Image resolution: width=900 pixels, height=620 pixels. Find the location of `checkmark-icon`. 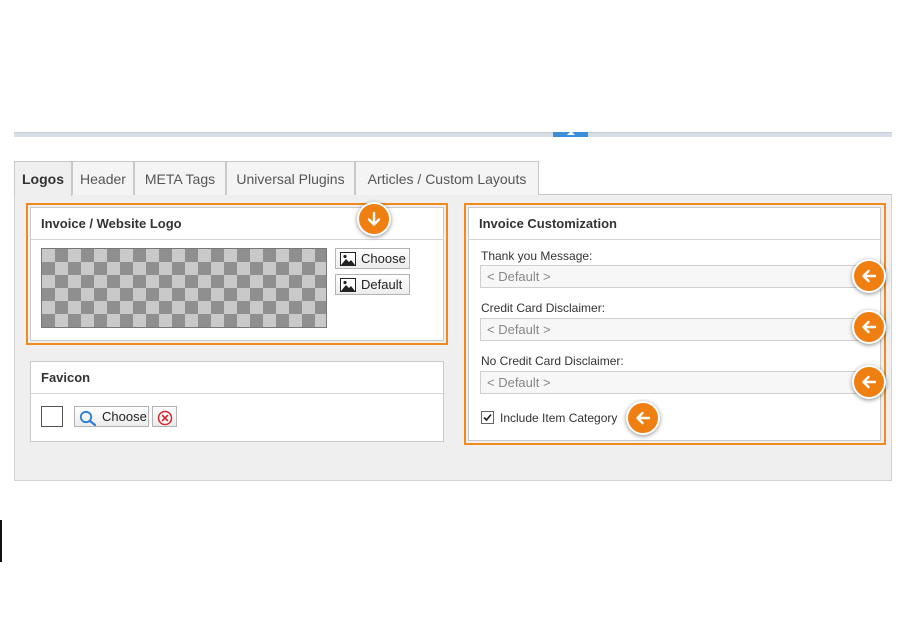

checkmark-icon is located at coordinates (487, 417).